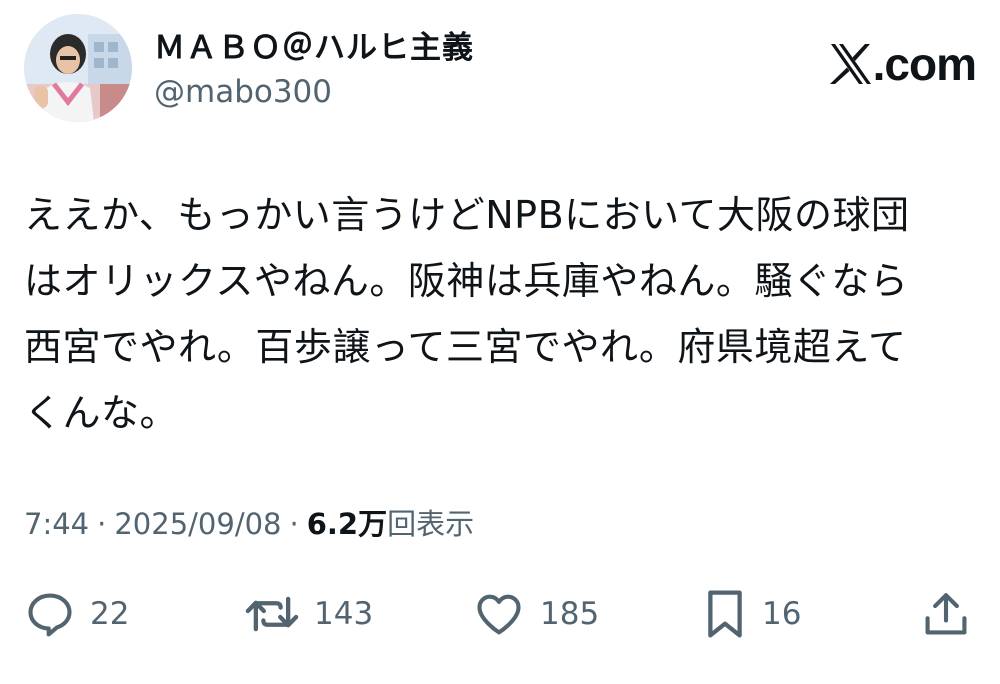  I want to click on share-button, so click(946, 614).